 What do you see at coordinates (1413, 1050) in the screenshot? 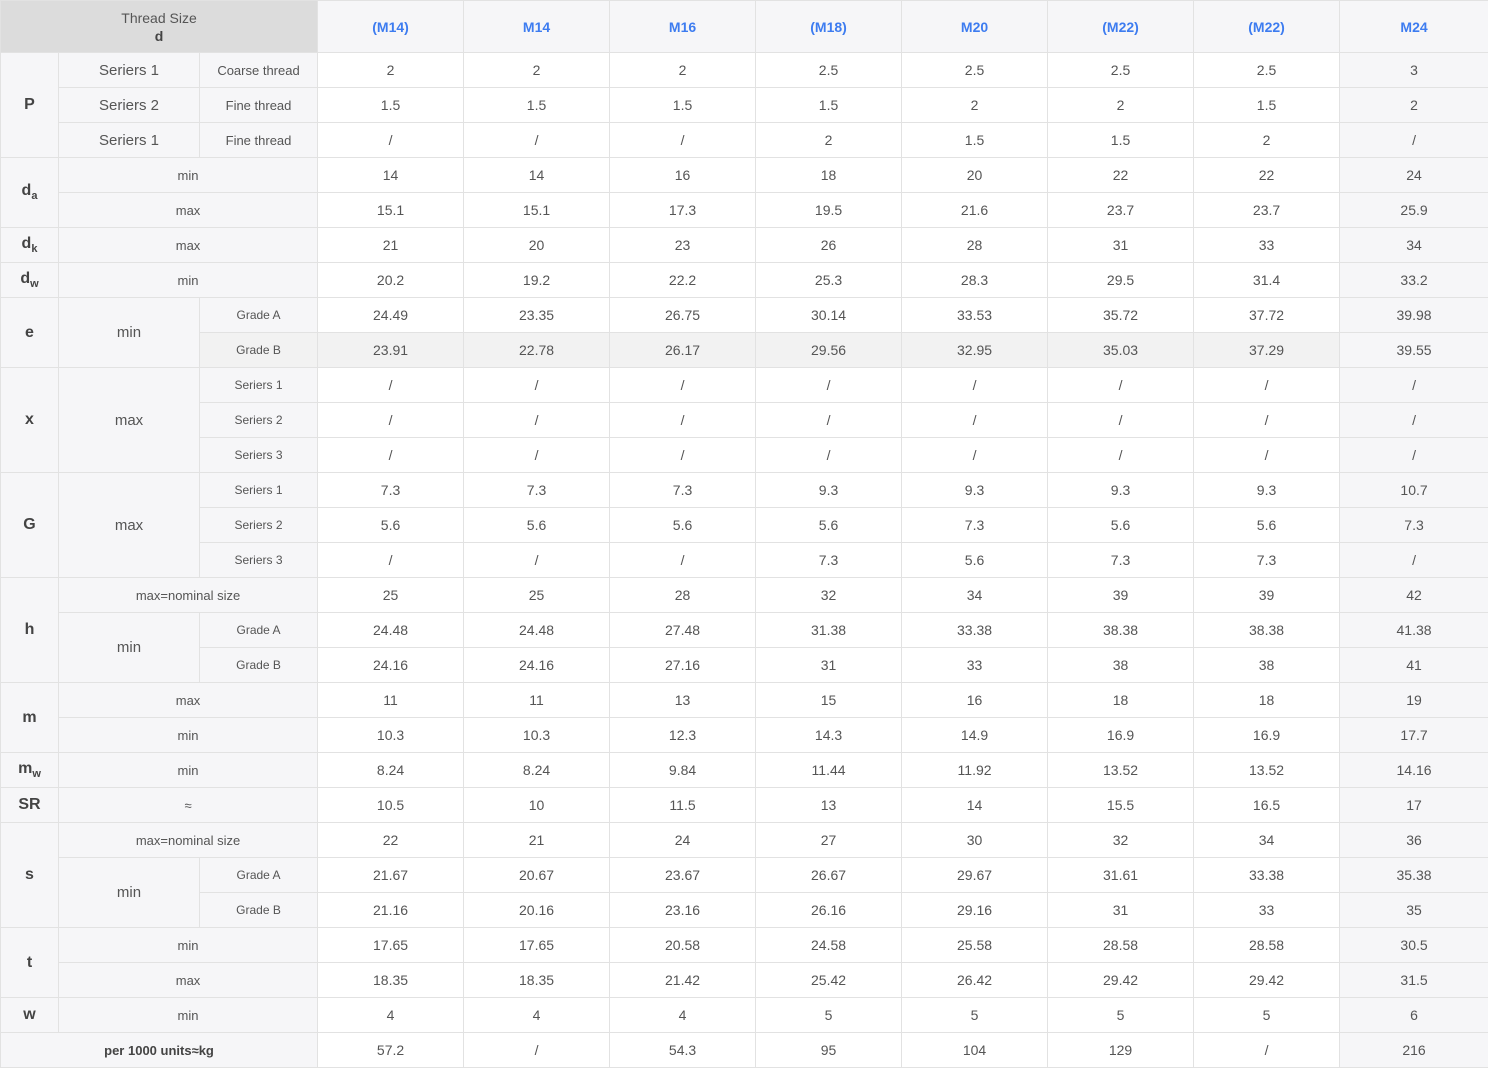
I see `value-cell: 216` at bounding box center [1413, 1050].